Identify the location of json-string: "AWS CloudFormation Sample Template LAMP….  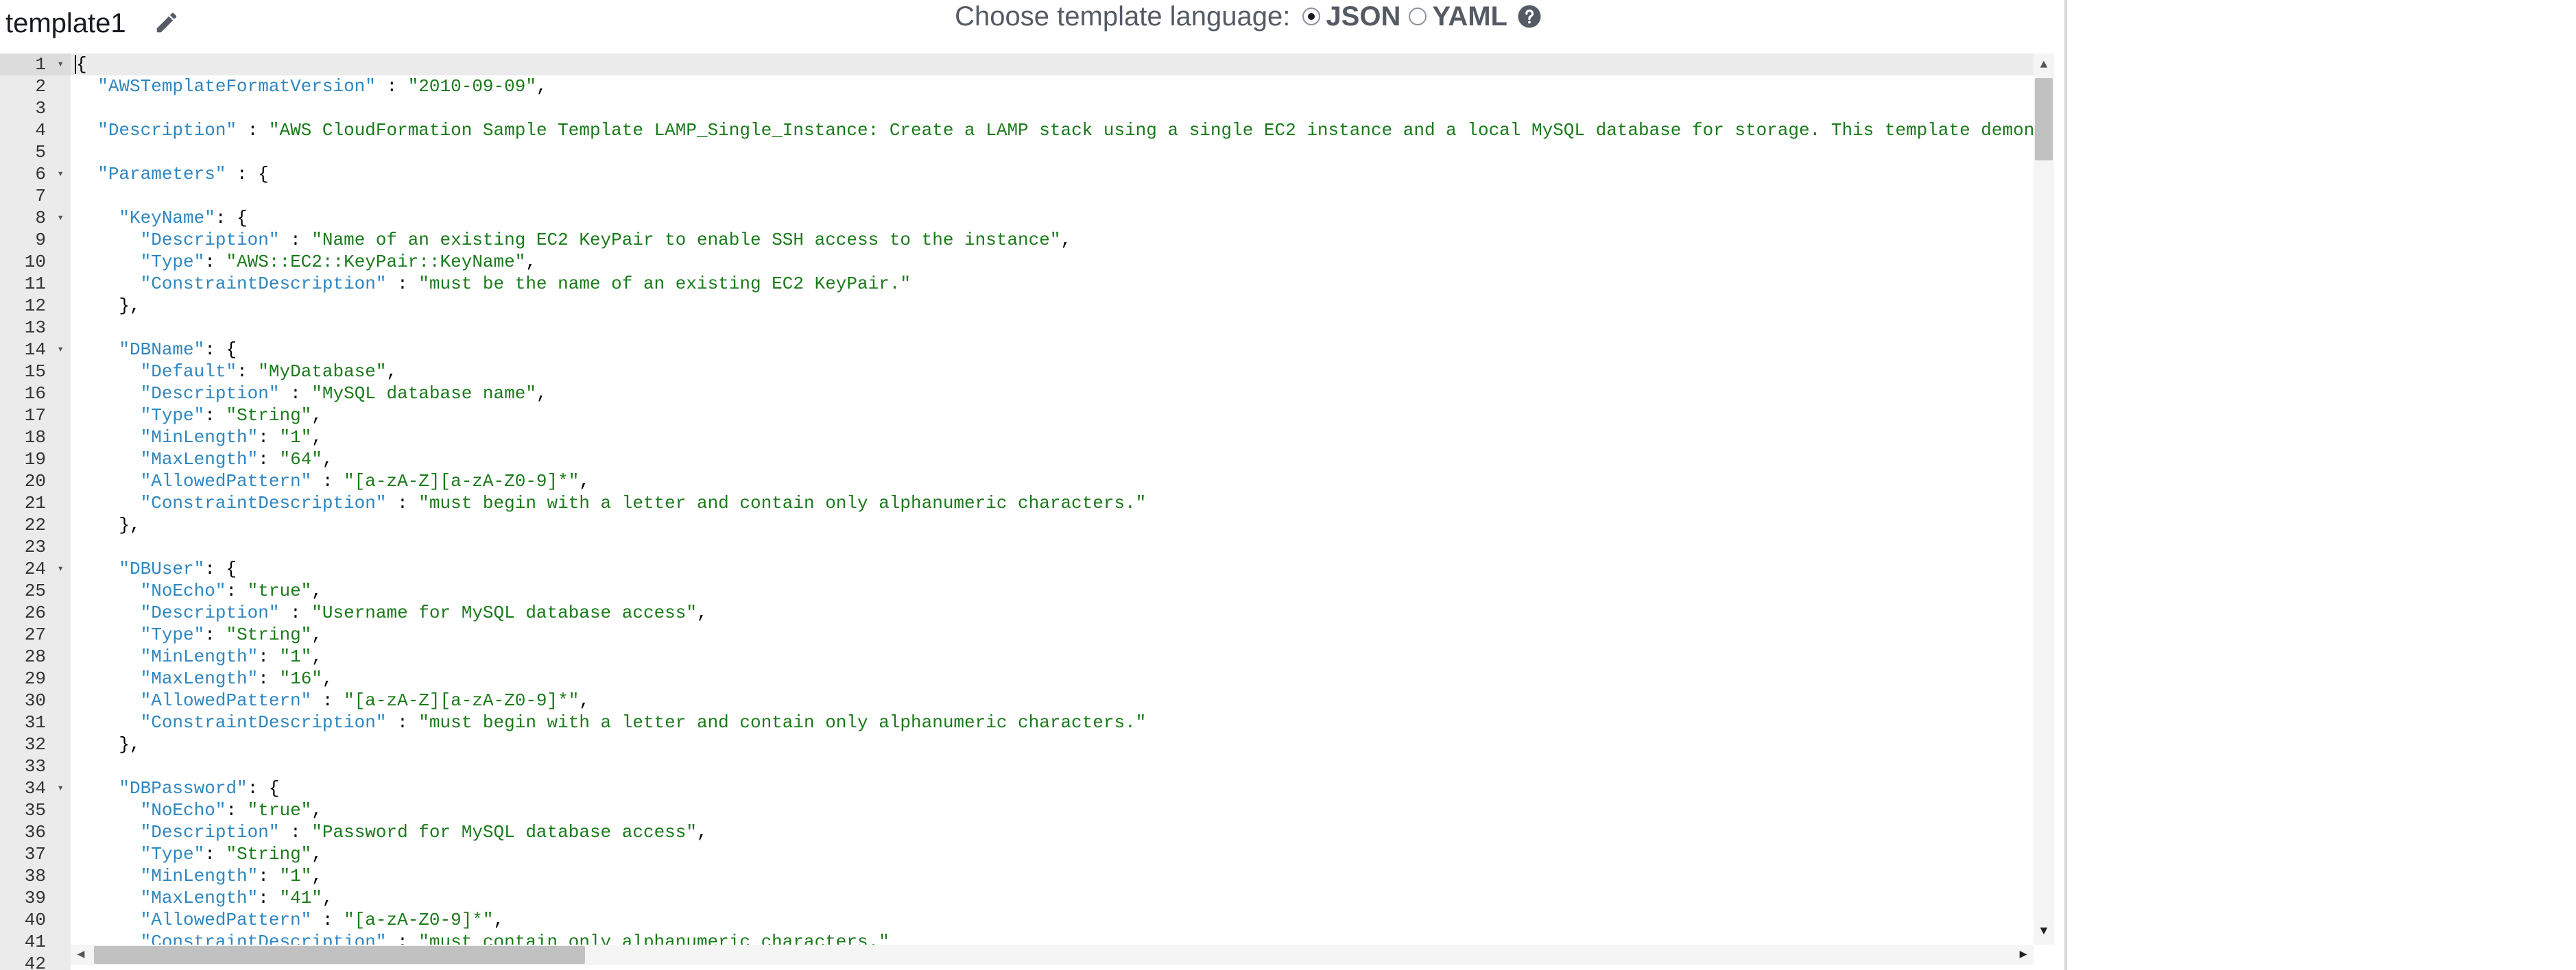
(1151, 130).